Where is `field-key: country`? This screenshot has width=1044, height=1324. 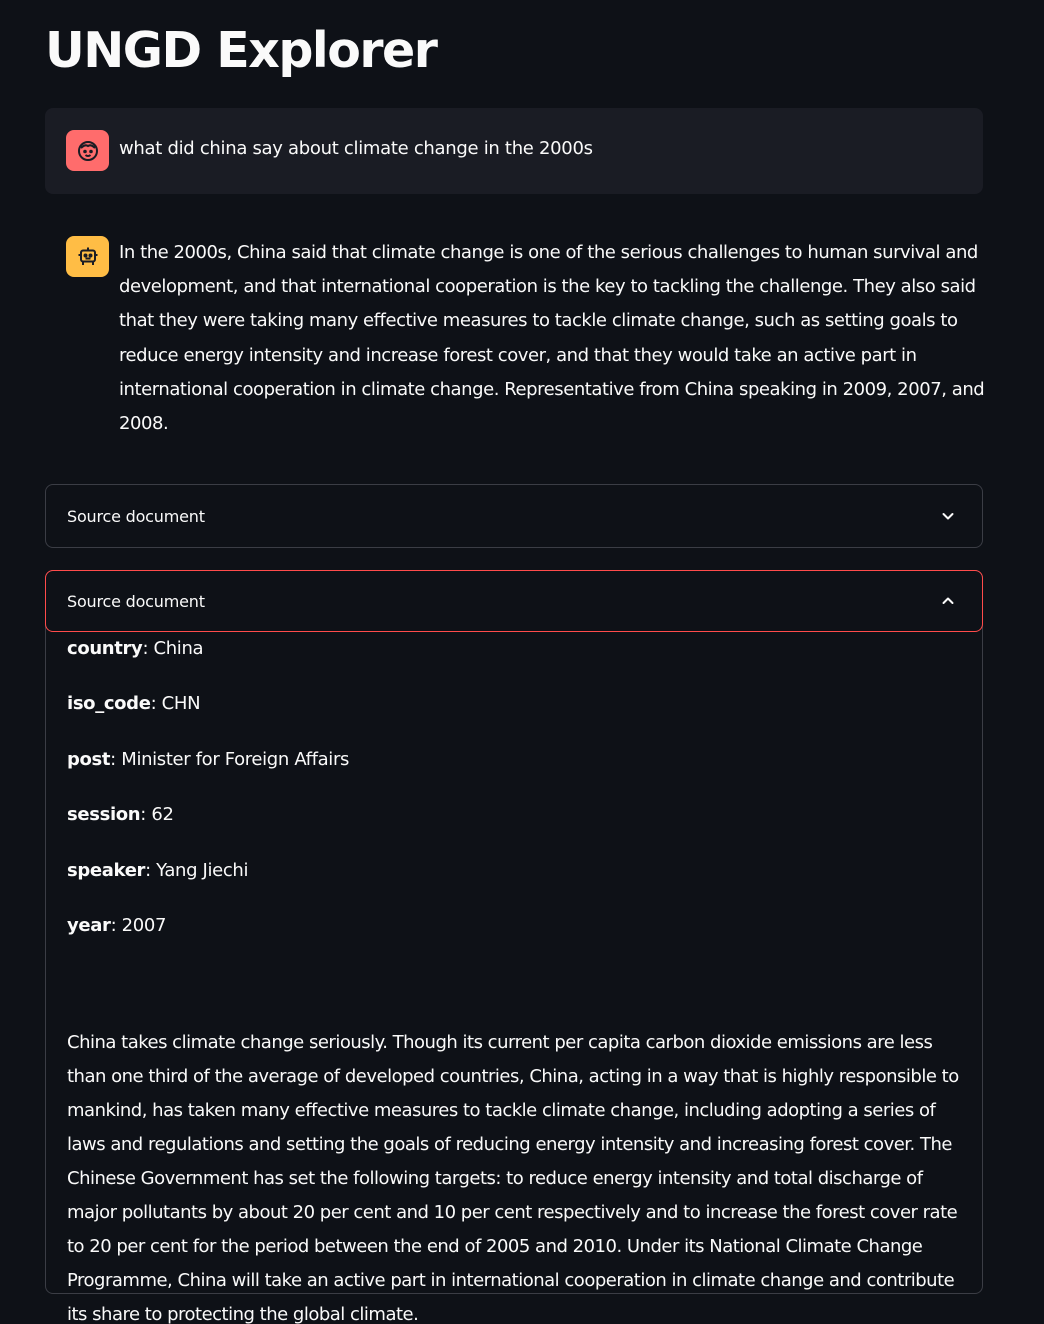
field-key: country is located at coordinates (105, 648).